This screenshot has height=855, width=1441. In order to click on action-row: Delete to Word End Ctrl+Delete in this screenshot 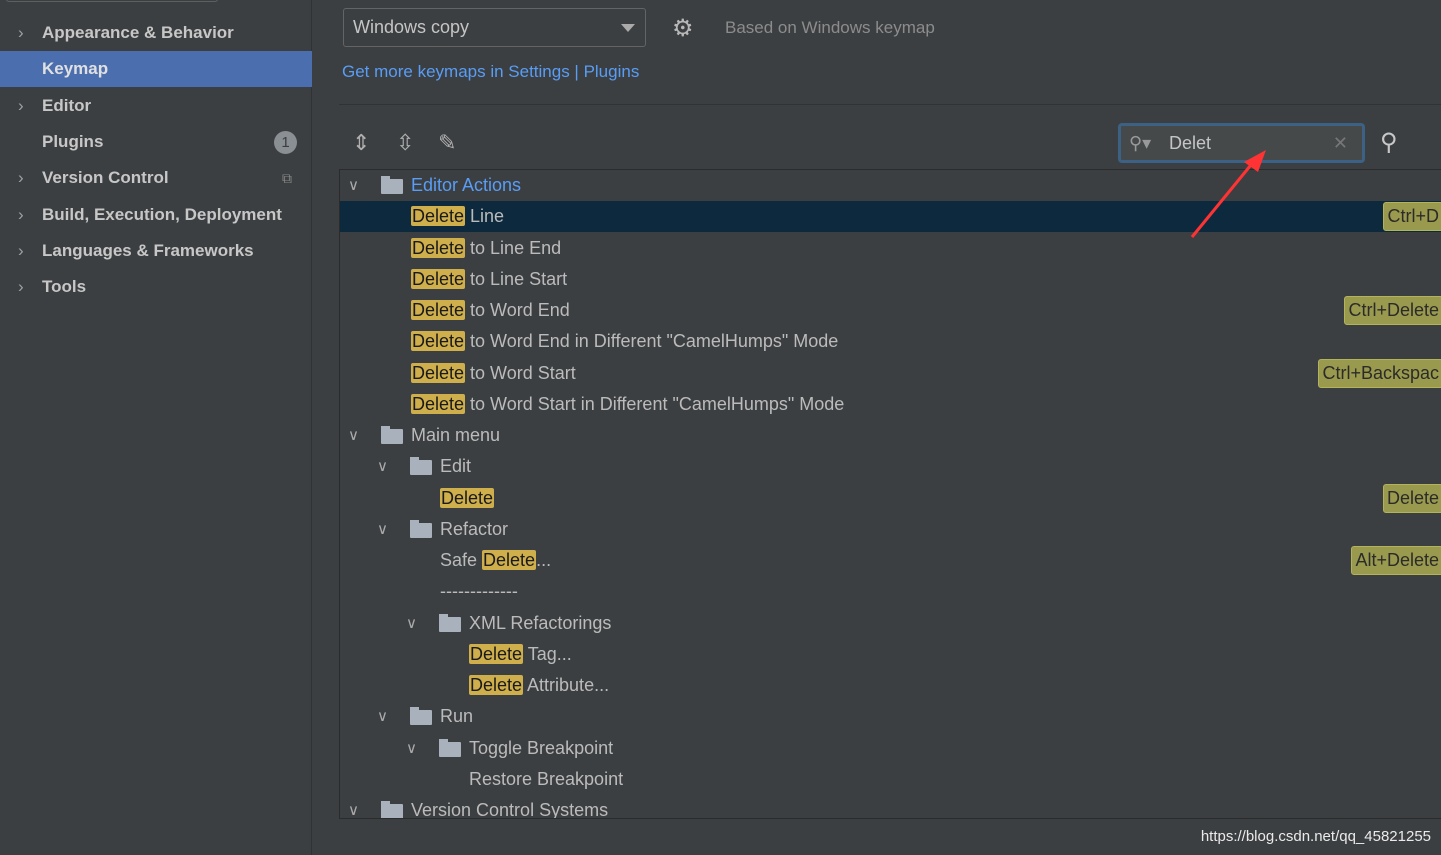, I will do `click(890, 310)`.